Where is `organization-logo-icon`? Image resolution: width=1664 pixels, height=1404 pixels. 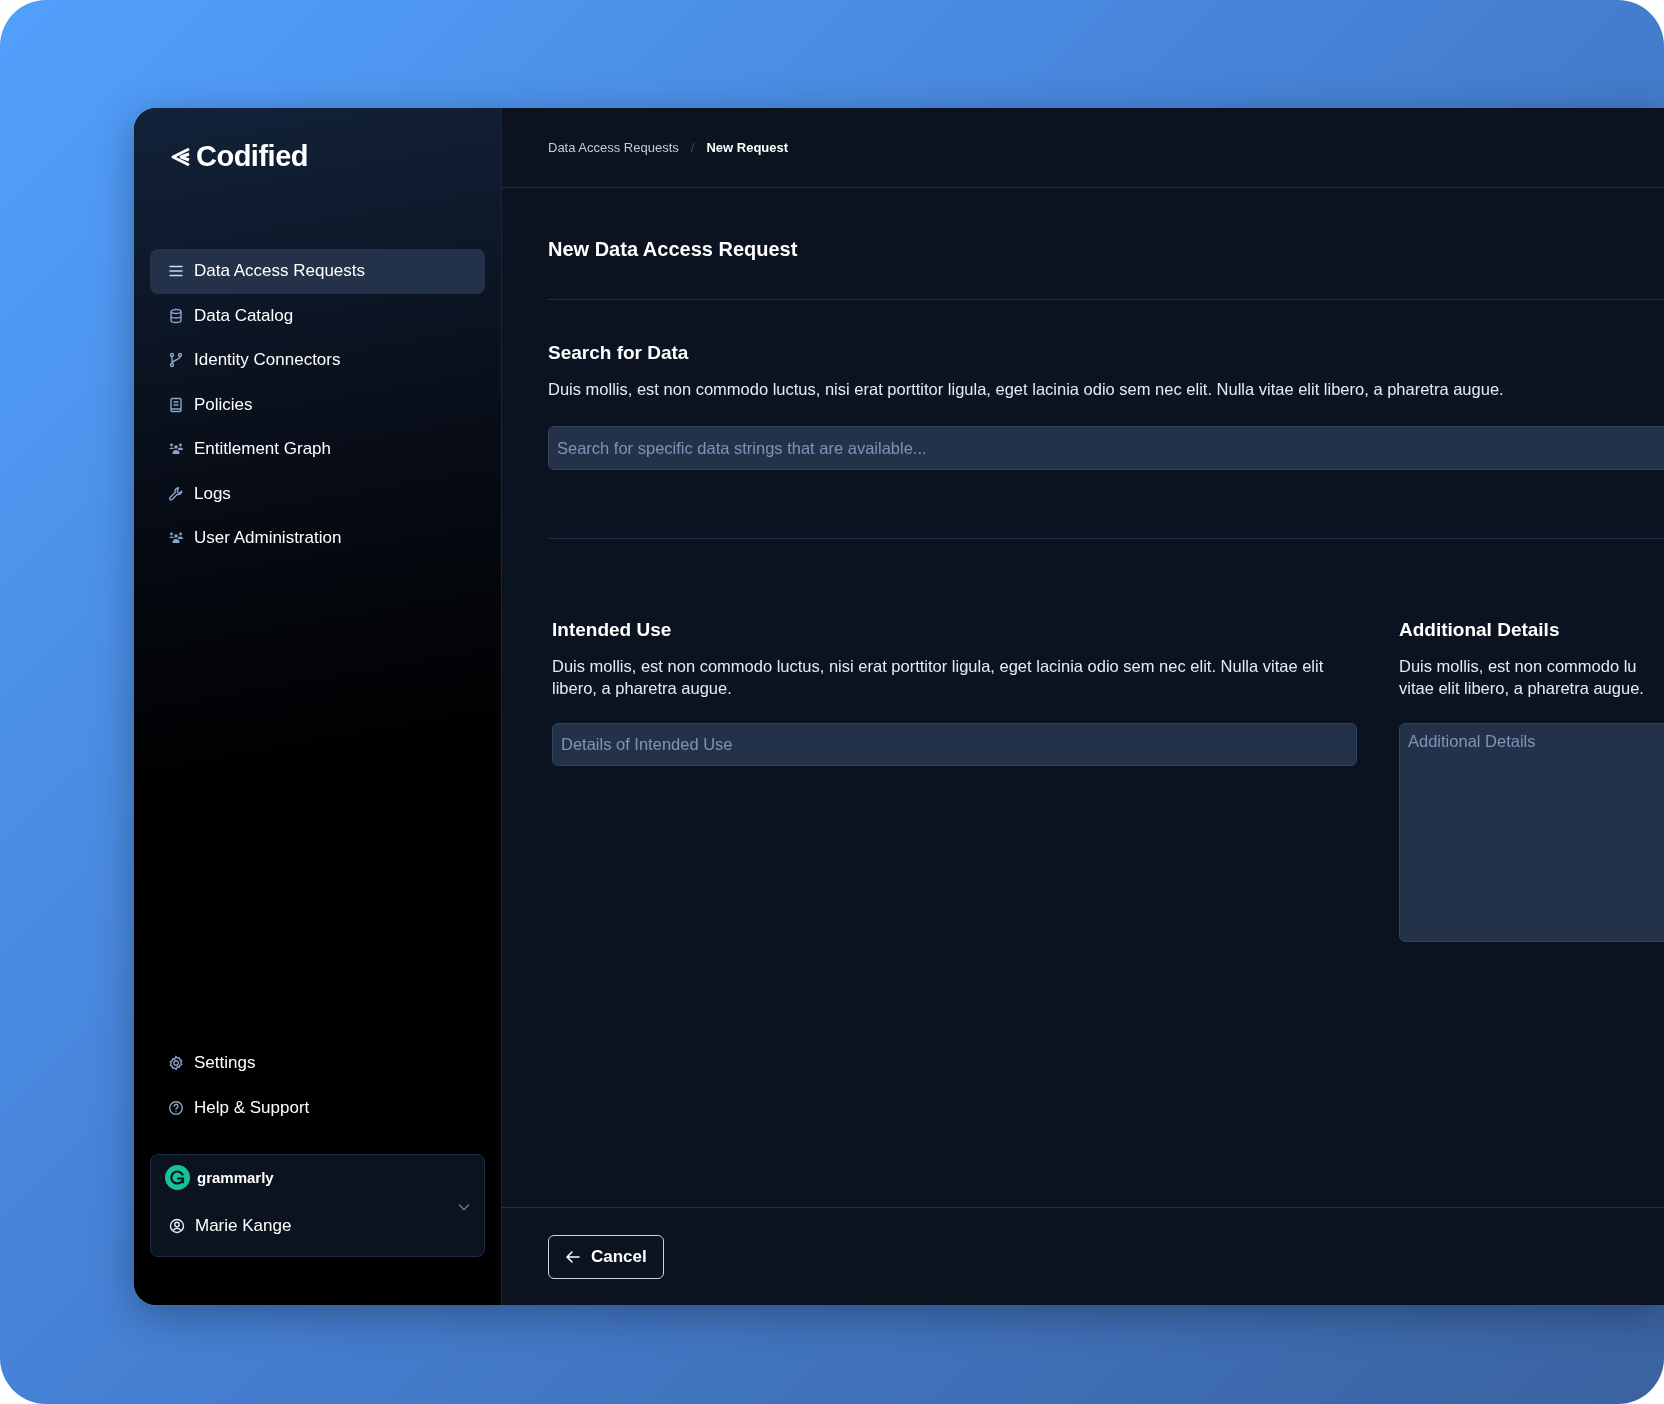
organization-logo-icon is located at coordinates (177, 1177).